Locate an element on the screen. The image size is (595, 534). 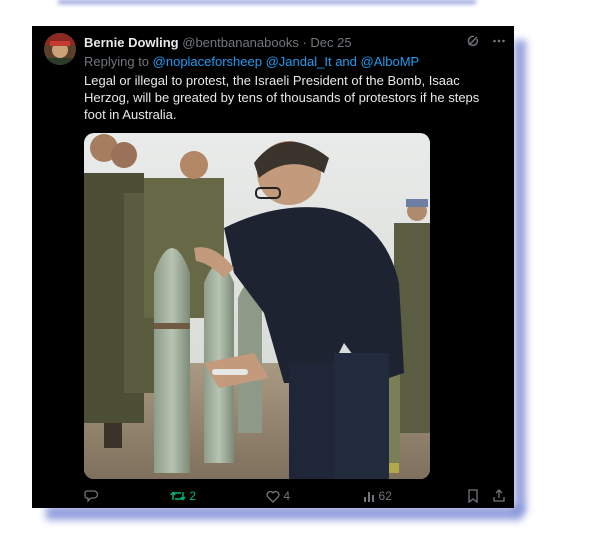
views-icon is located at coordinates (369, 496).